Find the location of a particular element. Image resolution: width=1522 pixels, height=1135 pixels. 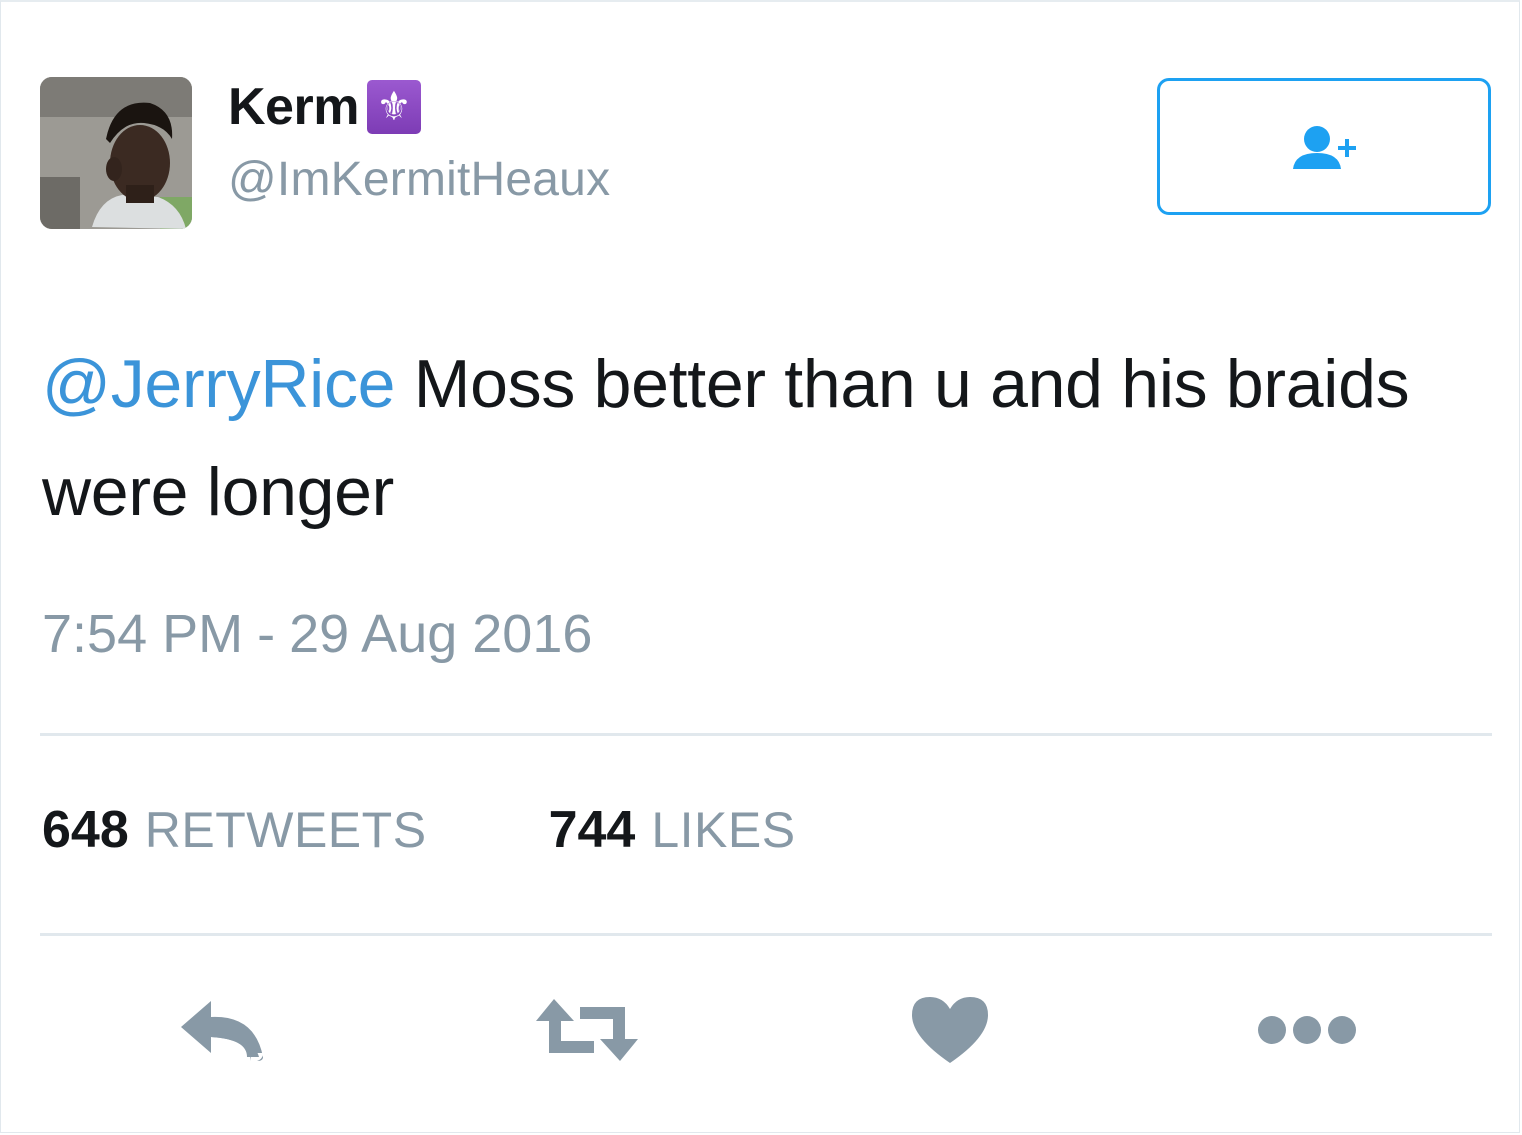

tweet-stats: 648 RETWEETS 744 LIKES is located at coordinates (419, 830).